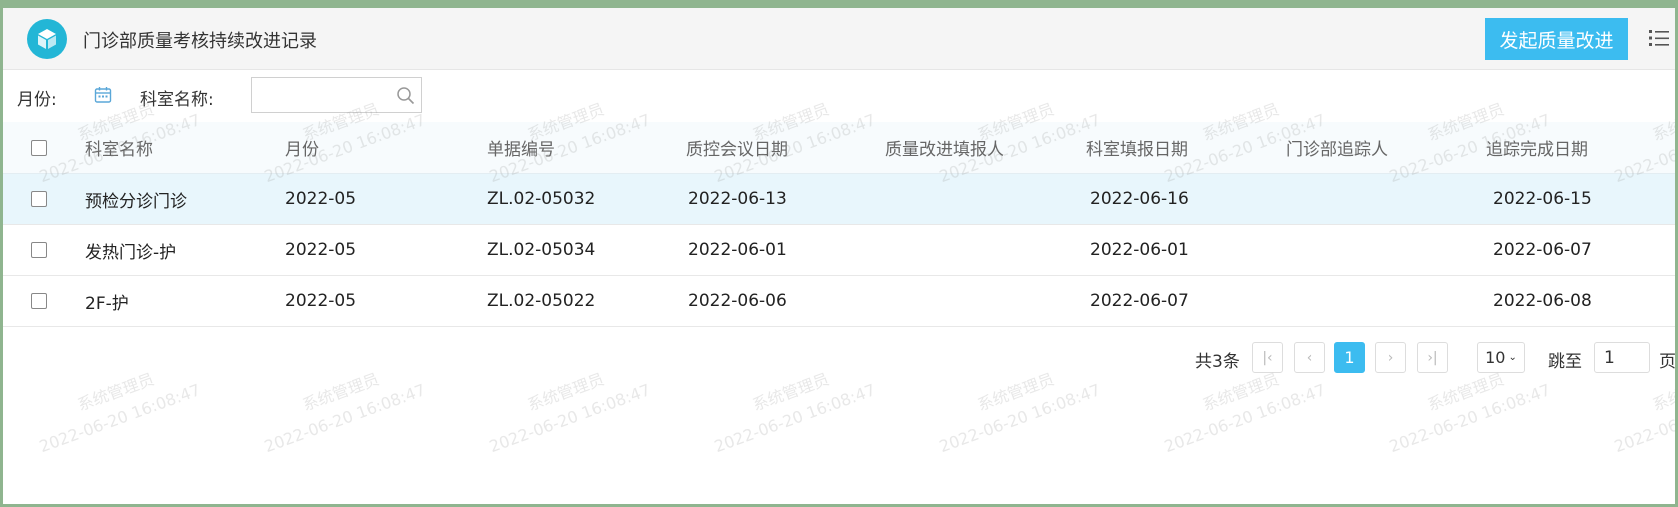 This screenshot has width=1678, height=507. I want to click on select-all-checkbox-cell, so click(39, 147).